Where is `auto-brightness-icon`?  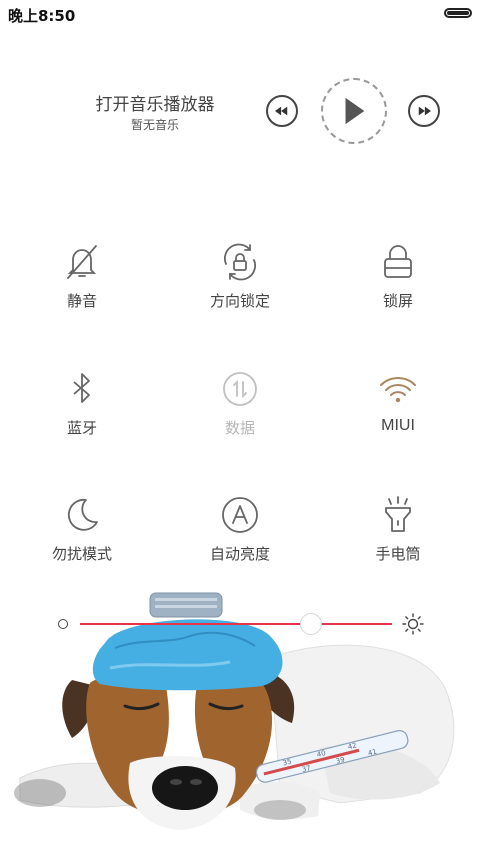 auto-brightness-icon is located at coordinates (240, 515).